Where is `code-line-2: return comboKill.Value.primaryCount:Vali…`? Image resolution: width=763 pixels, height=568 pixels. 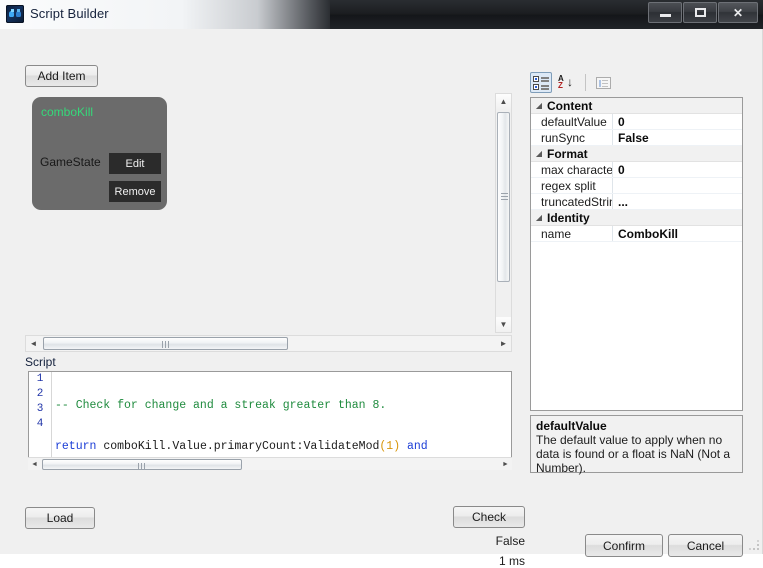 code-line-2: return comboKill.Value.primaryCount:Vali… is located at coordinates (241, 446).